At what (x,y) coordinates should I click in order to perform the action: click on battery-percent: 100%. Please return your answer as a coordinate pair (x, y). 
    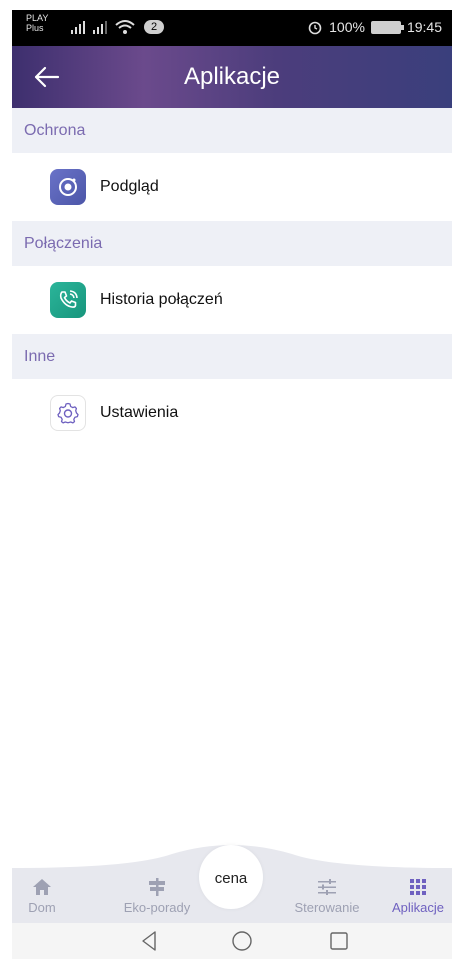
    Looking at the image, I should click on (347, 27).